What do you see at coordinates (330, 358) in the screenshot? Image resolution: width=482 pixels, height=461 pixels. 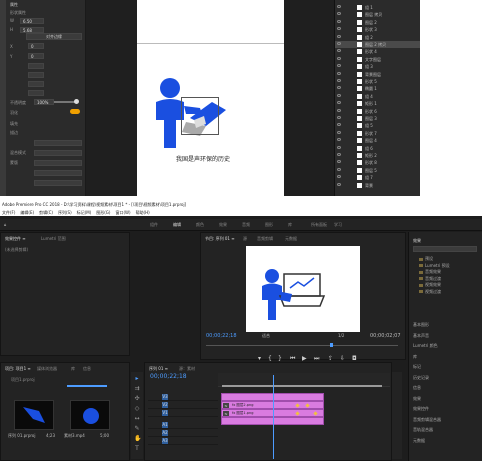 I see `lift-icon: ⇪` at bounding box center [330, 358].